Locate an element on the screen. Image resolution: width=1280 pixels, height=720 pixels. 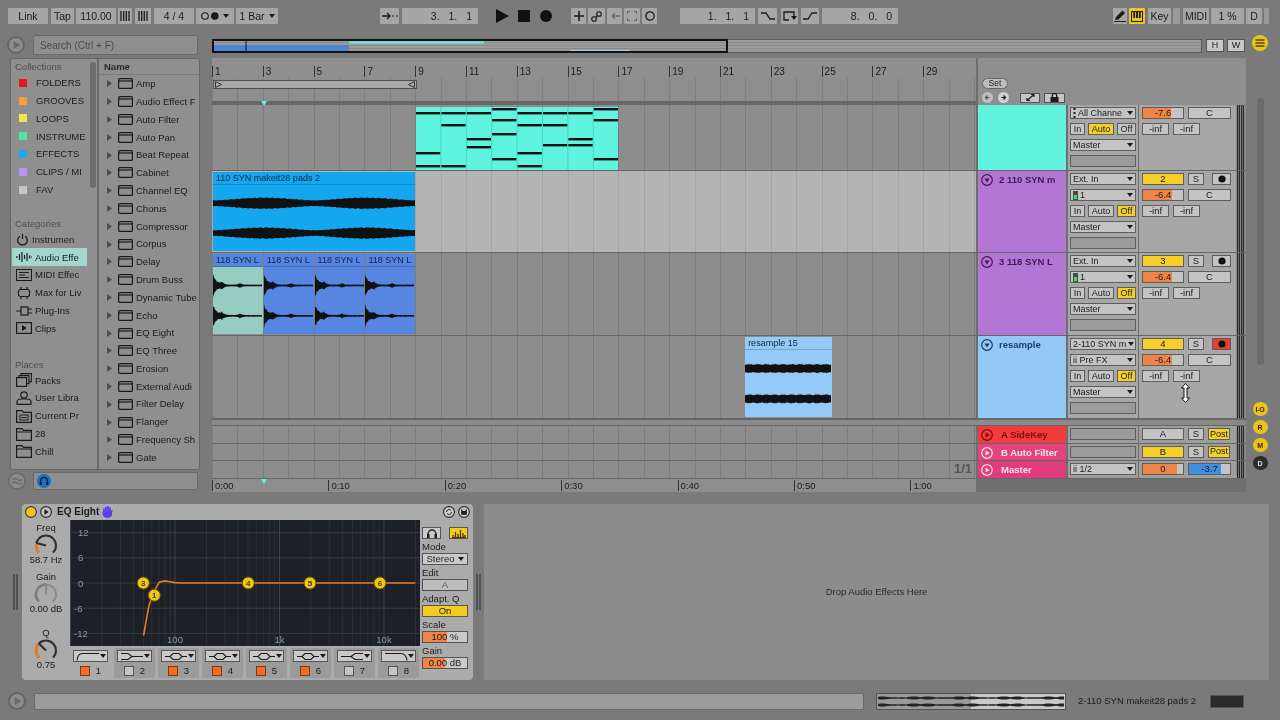
adaptive-q-button: On is located at coordinates (445, 611).